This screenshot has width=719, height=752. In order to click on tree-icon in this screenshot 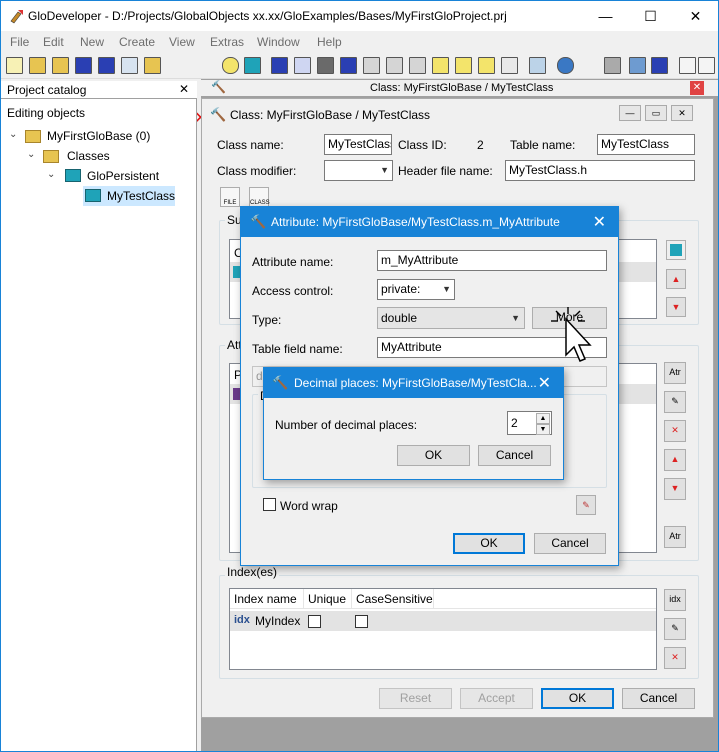, I will do `click(537, 65)`.